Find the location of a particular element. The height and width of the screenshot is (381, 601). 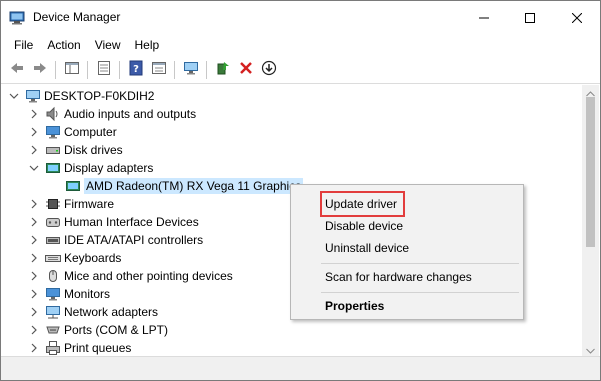

context-menu-uninstall-device: Uninstall device is located at coordinates (367, 248).